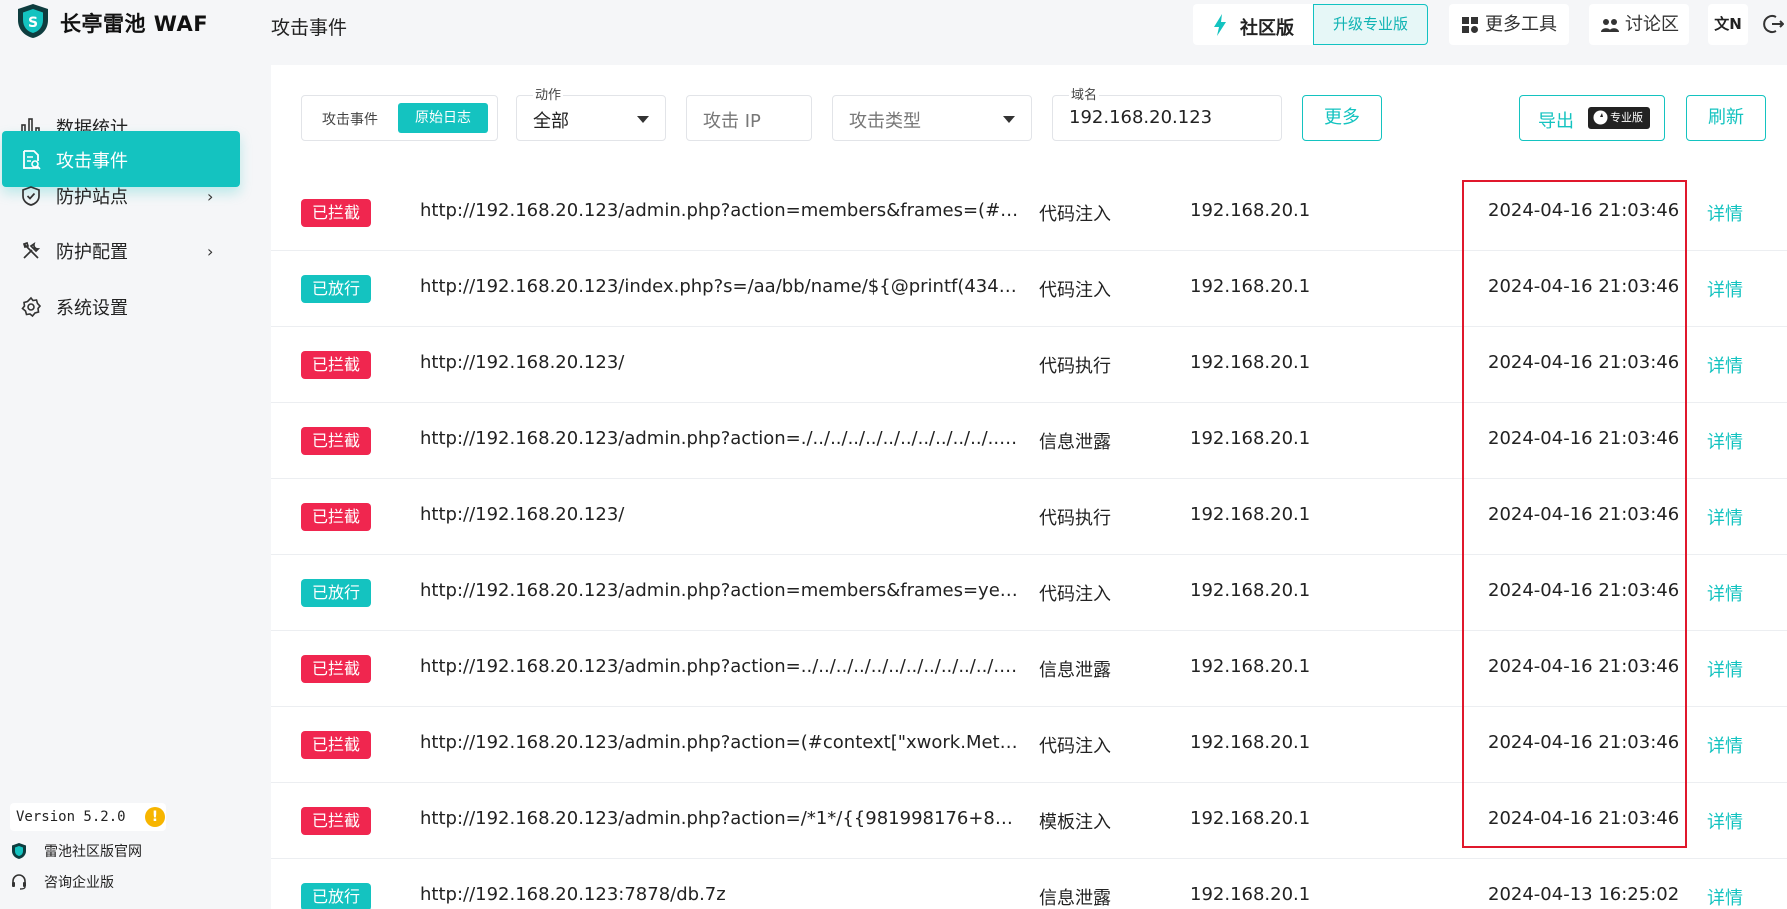 Image resolution: width=1787 pixels, height=909 pixels. I want to click on attack-type-select: 攻击类型, so click(932, 118).